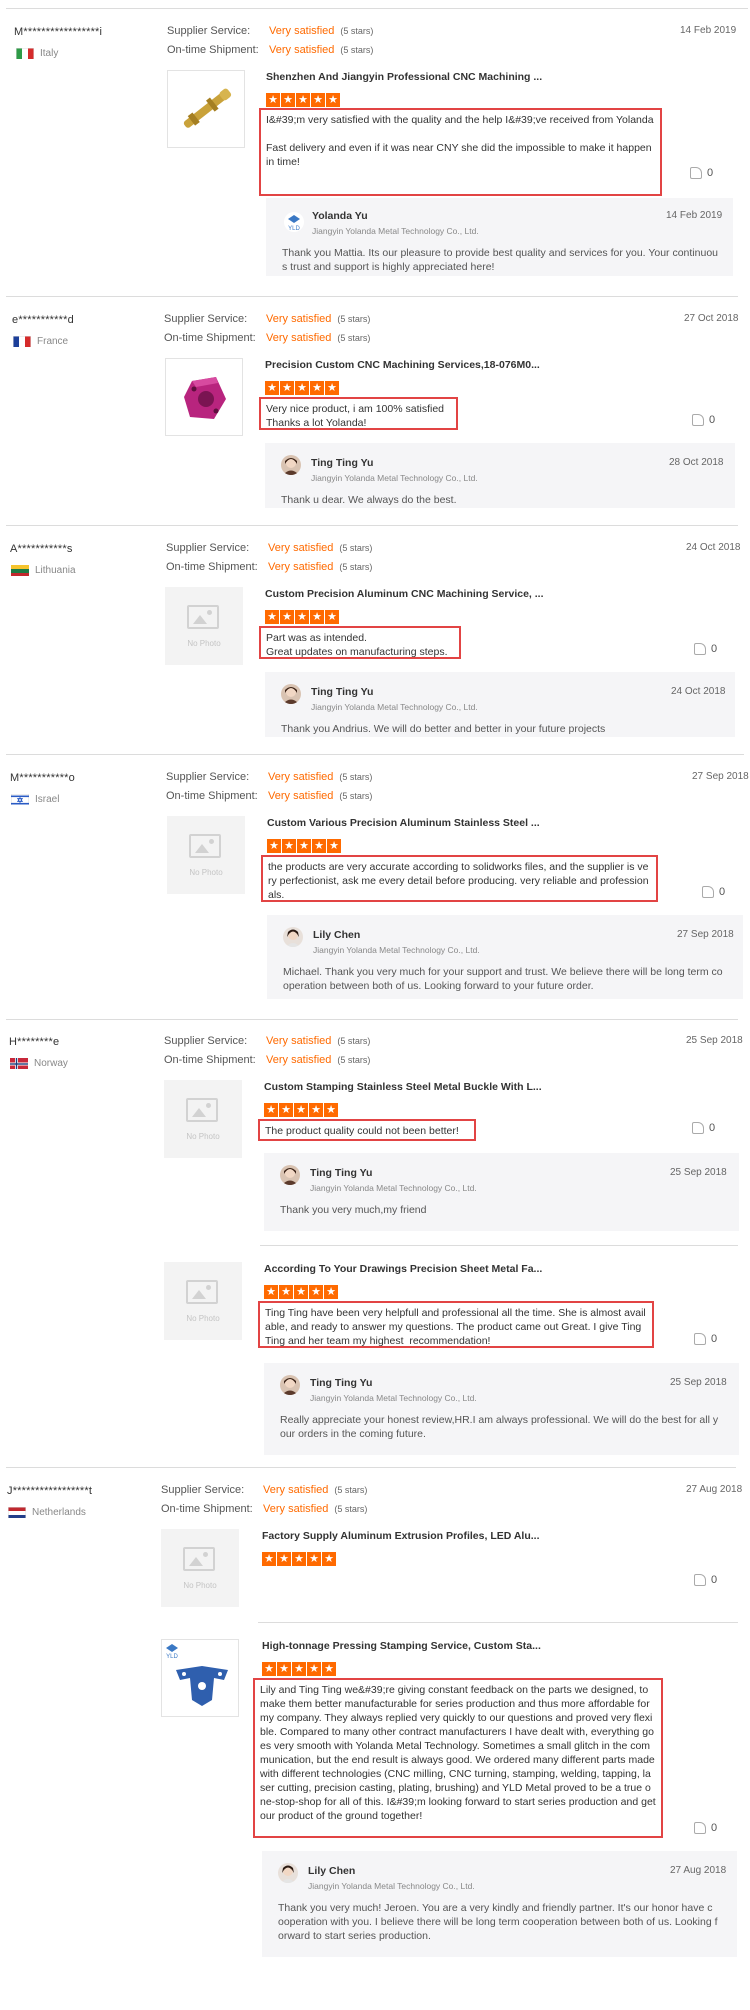 The width and height of the screenshot is (750, 2010). Describe the element at coordinates (200, 1678) in the screenshot. I see `product-thumbnail: YLD` at that location.